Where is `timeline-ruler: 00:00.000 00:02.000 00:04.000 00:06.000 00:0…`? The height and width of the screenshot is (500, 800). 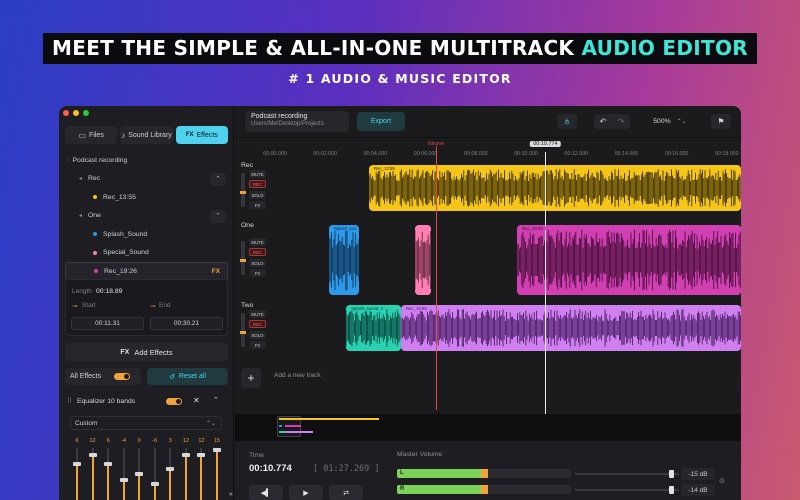
timeline-ruler: 00:00.000 00:02.000 00:04.000 00:06.000 00:0… is located at coordinates (488, 149).